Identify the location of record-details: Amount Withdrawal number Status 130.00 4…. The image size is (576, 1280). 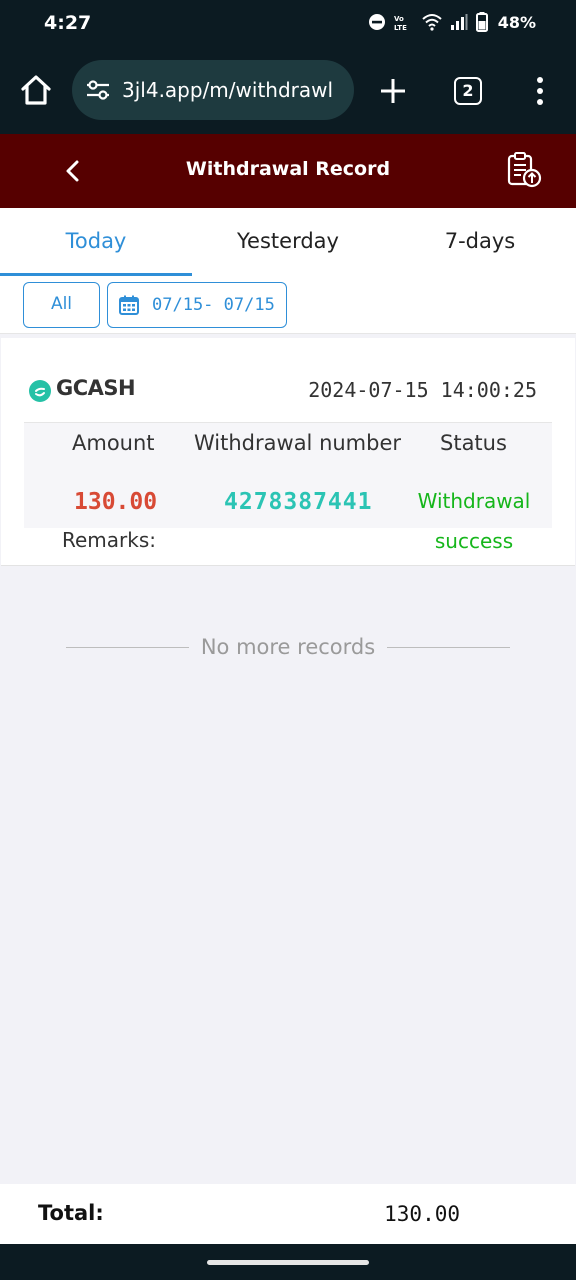
(288, 487).